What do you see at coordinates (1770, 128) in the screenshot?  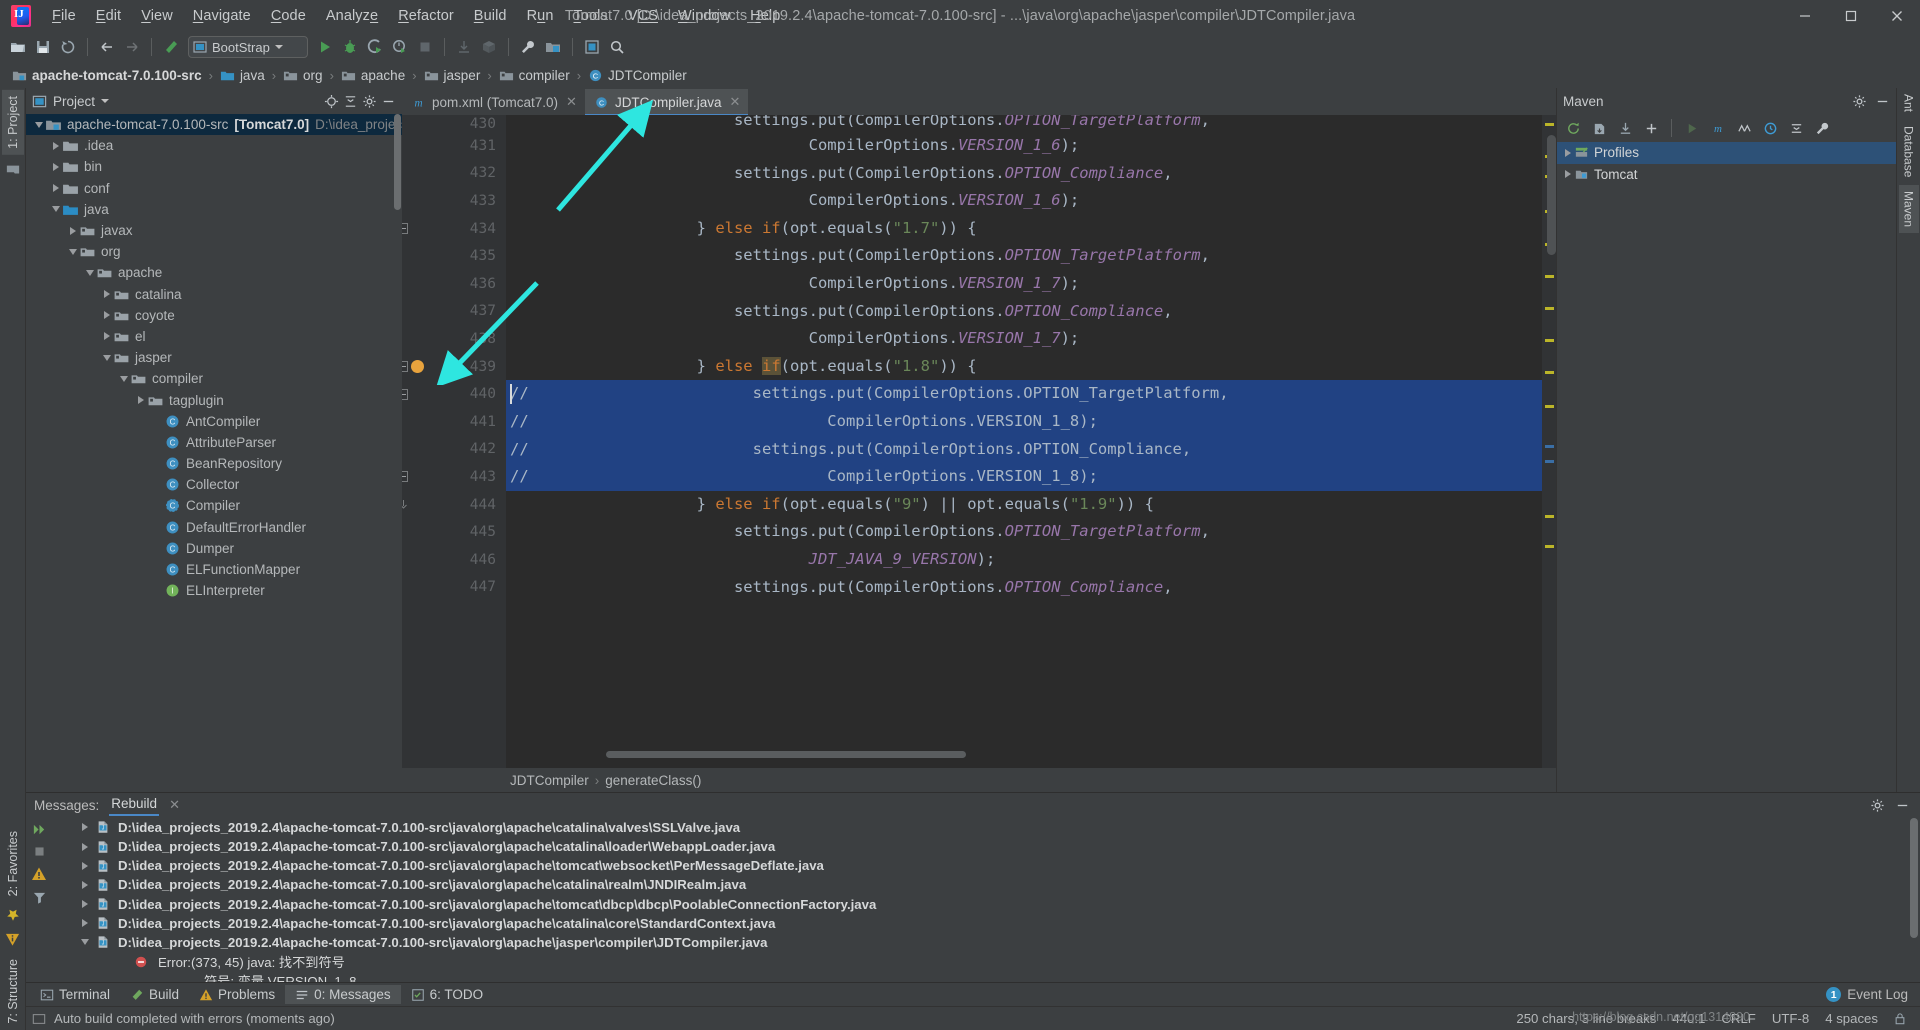 I see `execute-goal-icon` at bounding box center [1770, 128].